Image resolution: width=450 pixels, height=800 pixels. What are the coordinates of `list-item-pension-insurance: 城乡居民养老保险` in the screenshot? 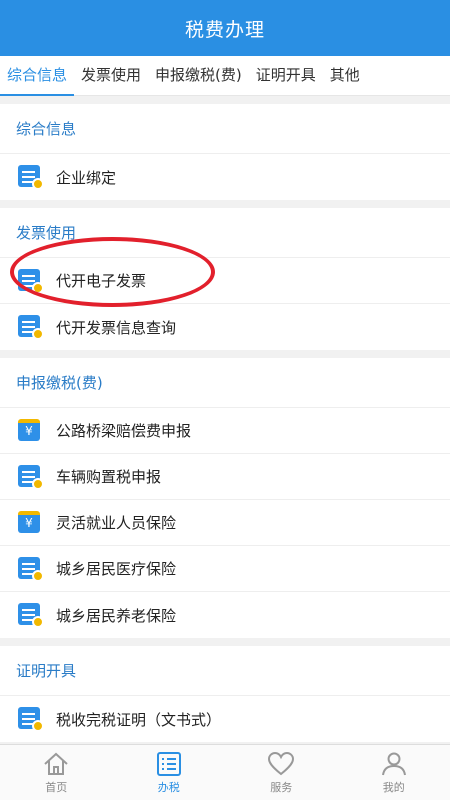 It's located at (225, 615).